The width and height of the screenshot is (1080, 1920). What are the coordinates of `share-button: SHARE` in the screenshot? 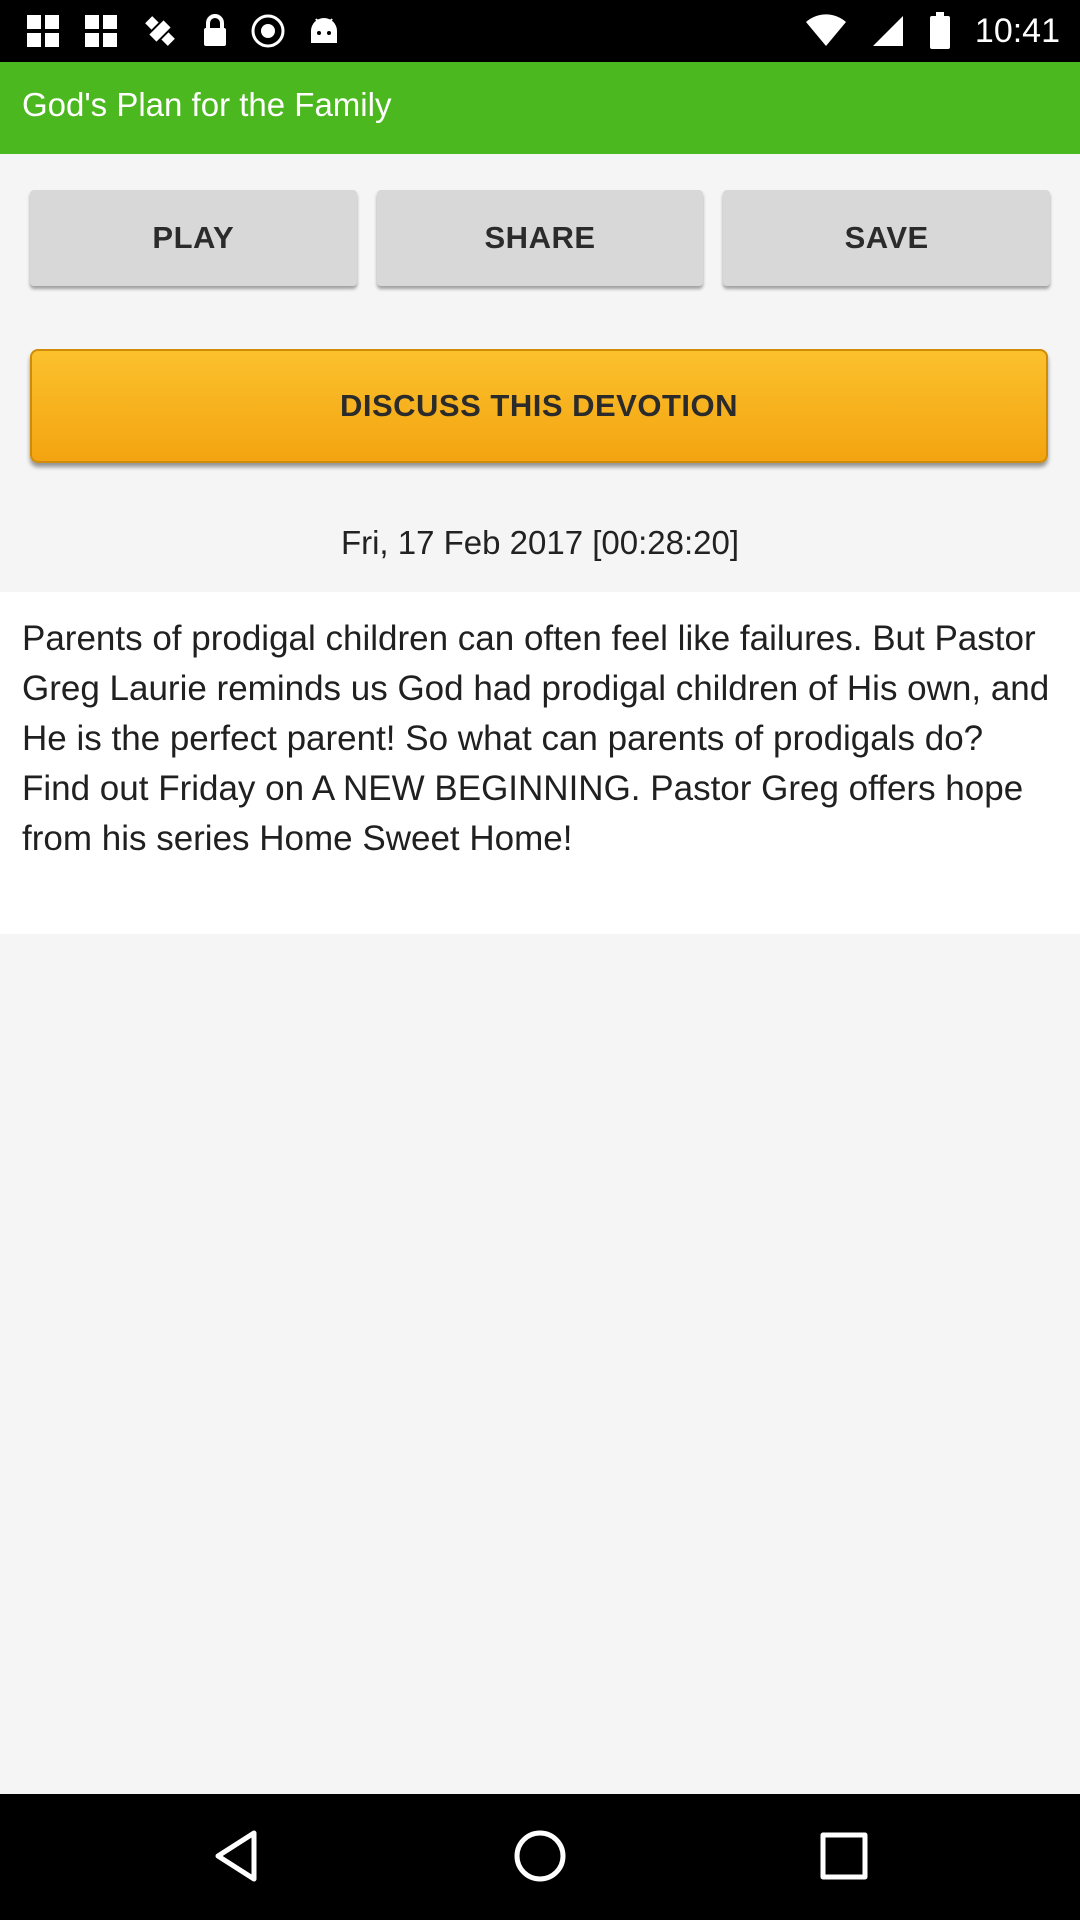 It's located at (540, 238).